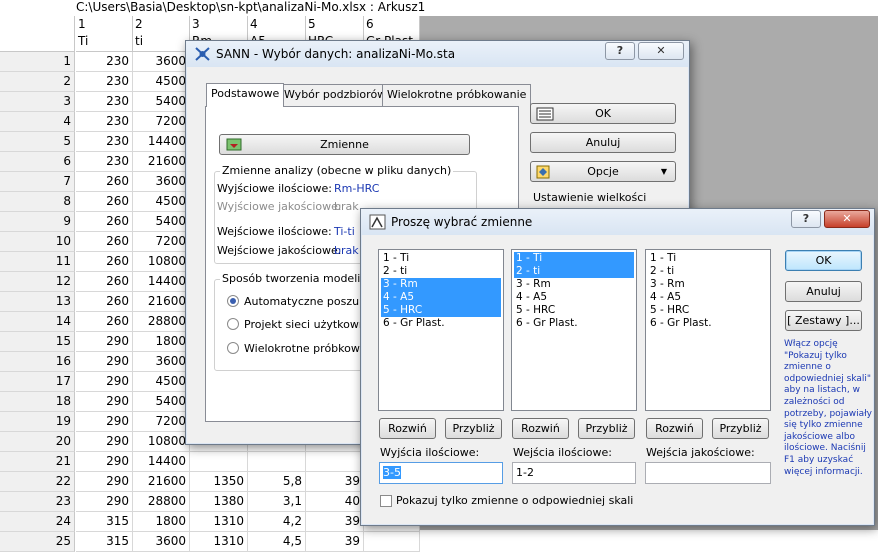  I want to click on row-header: 13, so click(37, 302).